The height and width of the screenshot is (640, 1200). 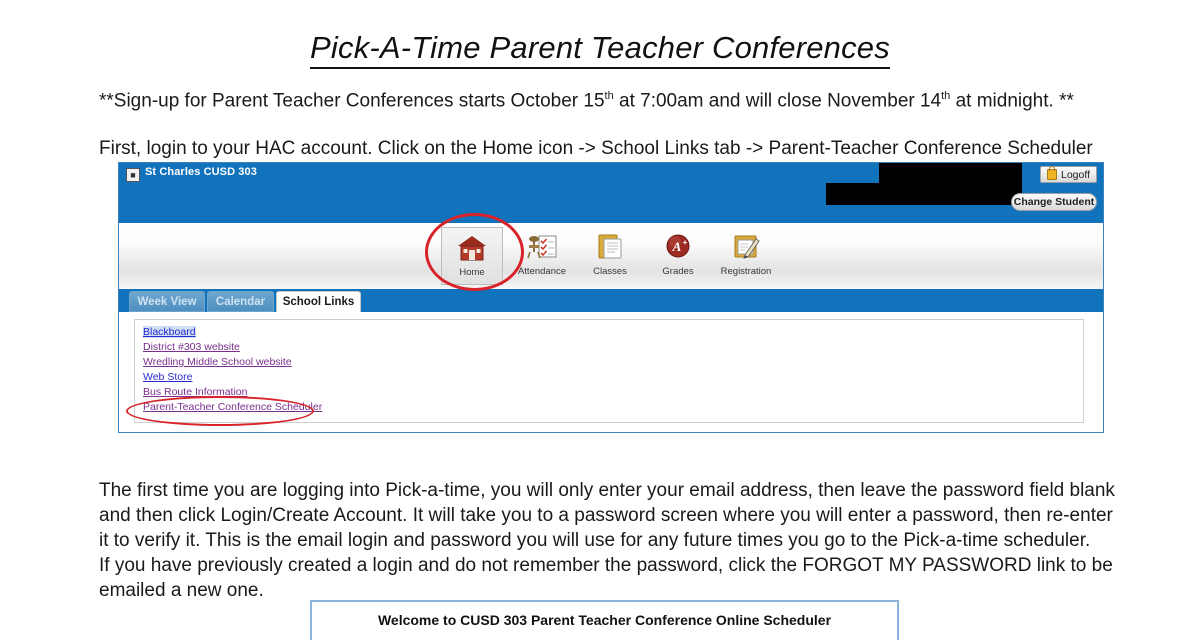 I want to click on nav-item-grades-label: Grades, so click(x=678, y=271).